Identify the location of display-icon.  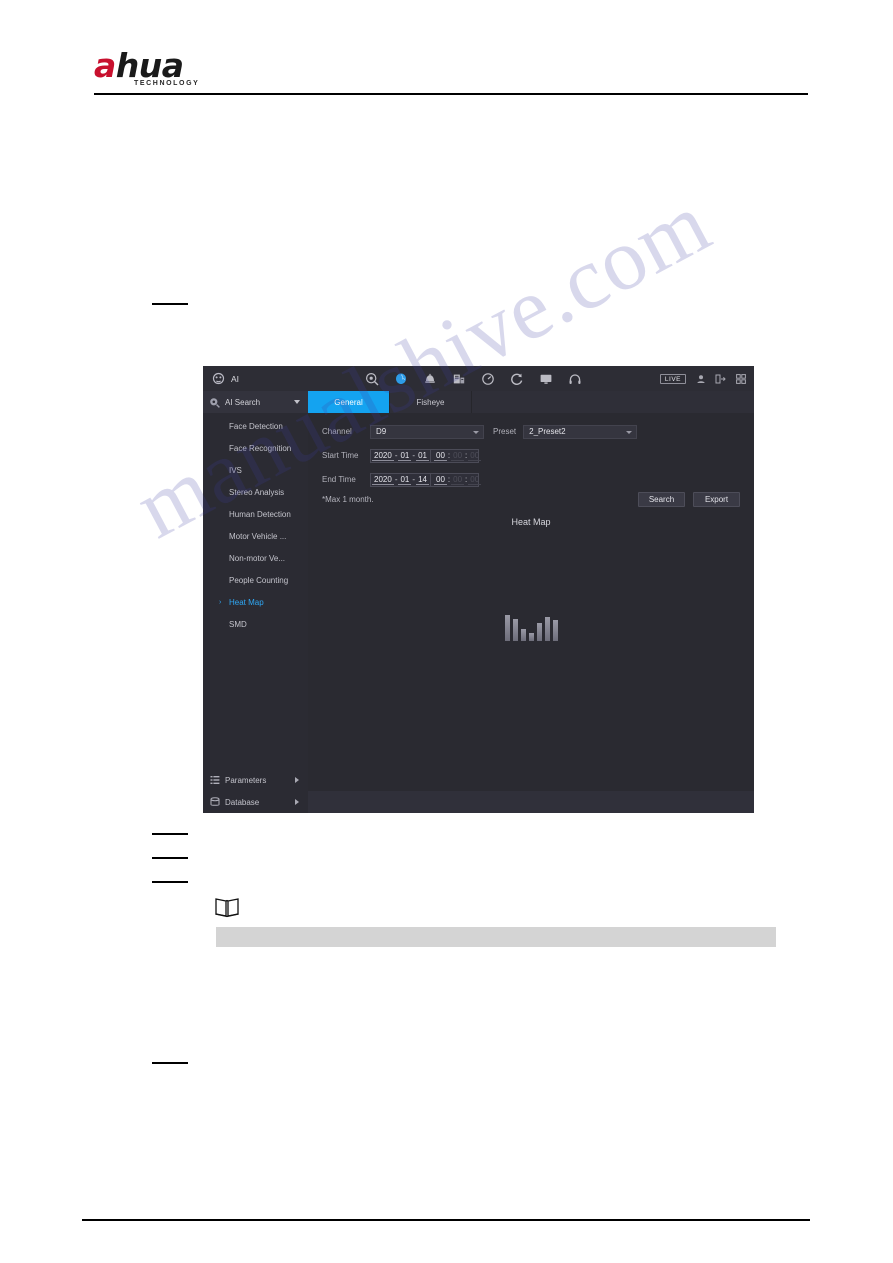
(545, 378).